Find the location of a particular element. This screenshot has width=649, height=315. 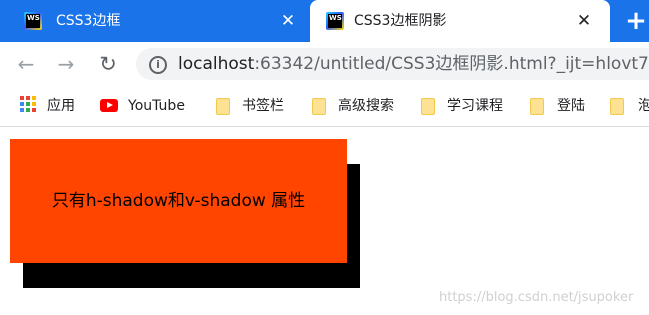

site-info-icon: i is located at coordinates (158, 65).